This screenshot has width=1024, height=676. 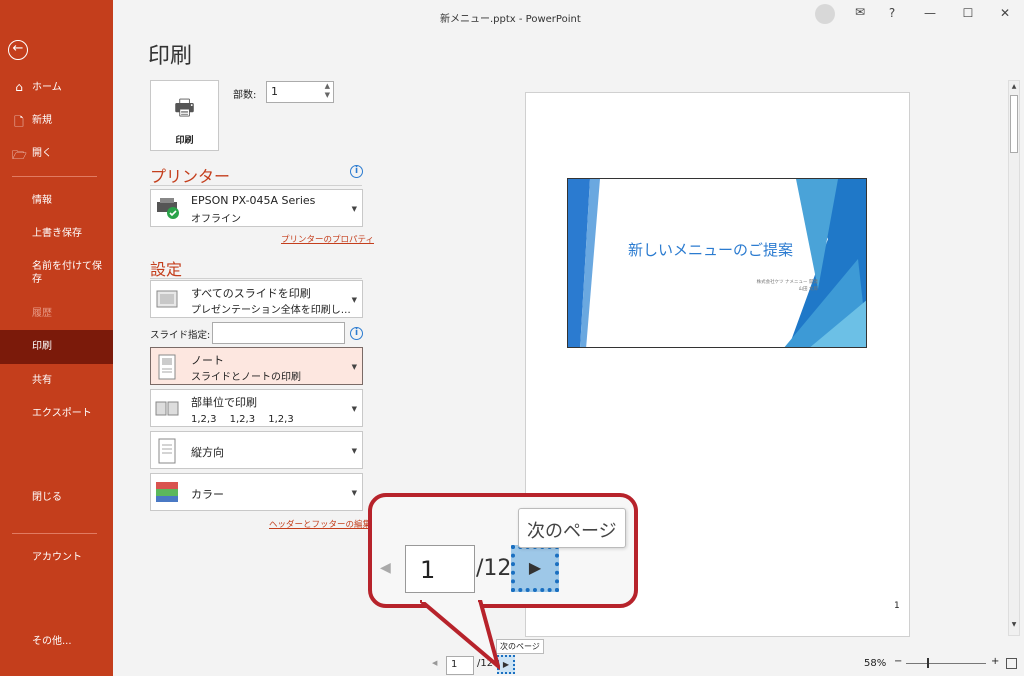 I want to click on printer-ready-icon, so click(x=167, y=208).